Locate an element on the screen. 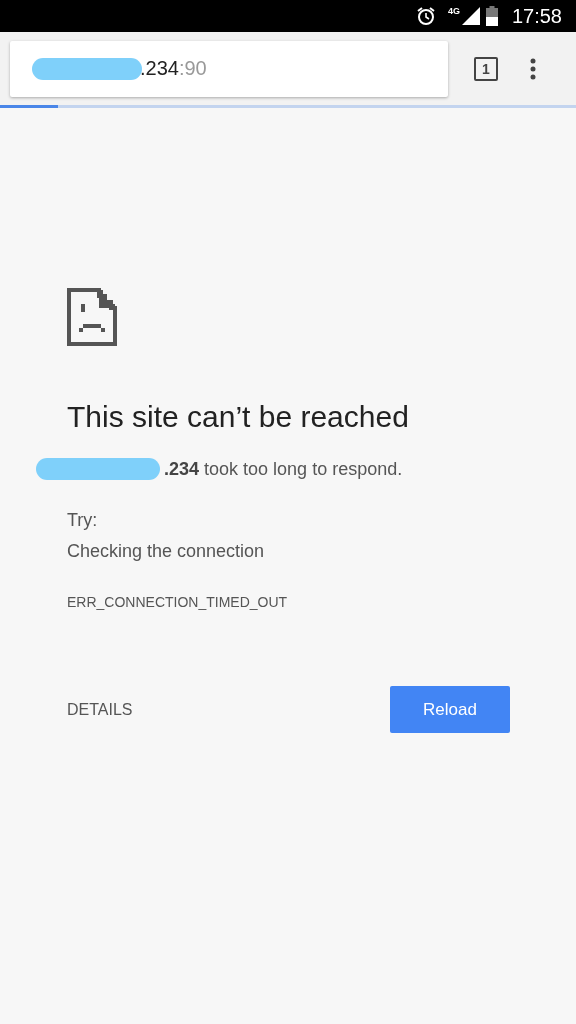  details-button: DETAILS is located at coordinates (100, 709).